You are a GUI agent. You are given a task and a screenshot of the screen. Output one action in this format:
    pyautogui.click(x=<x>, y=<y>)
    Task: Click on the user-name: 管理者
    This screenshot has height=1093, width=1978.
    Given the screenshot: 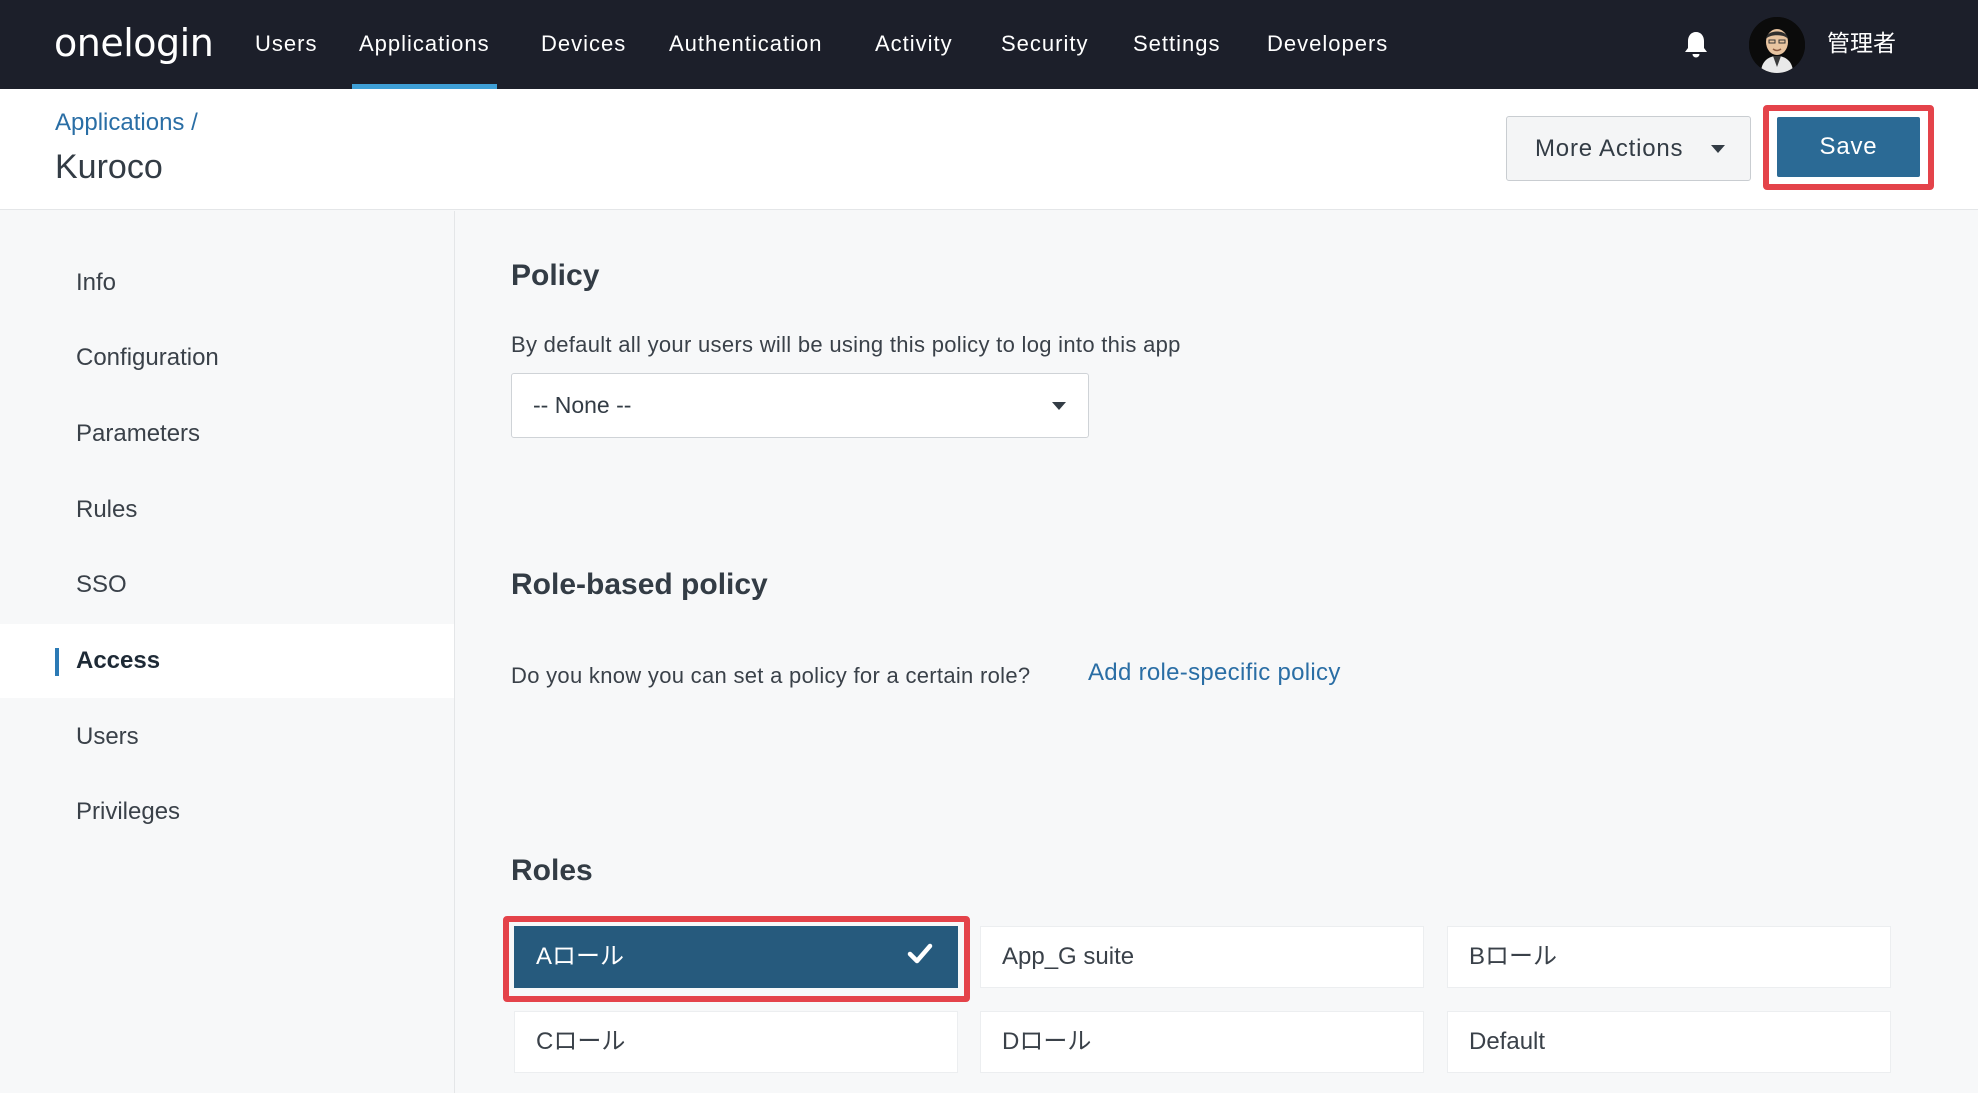 What is the action you would take?
    pyautogui.click(x=1861, y=44)
    